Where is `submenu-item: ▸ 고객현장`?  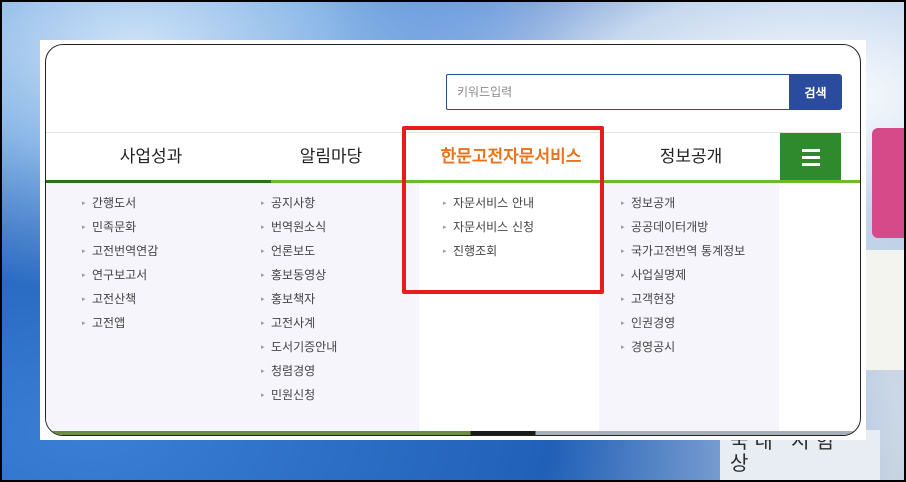 submenu-item: ▸ 고객현장 is located at coordinates (700, 299).